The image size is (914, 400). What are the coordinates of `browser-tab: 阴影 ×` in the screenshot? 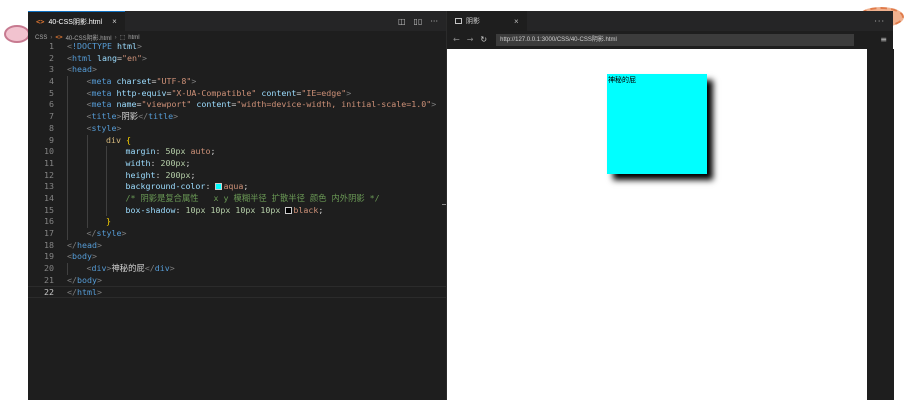 It's located at (487, 21).